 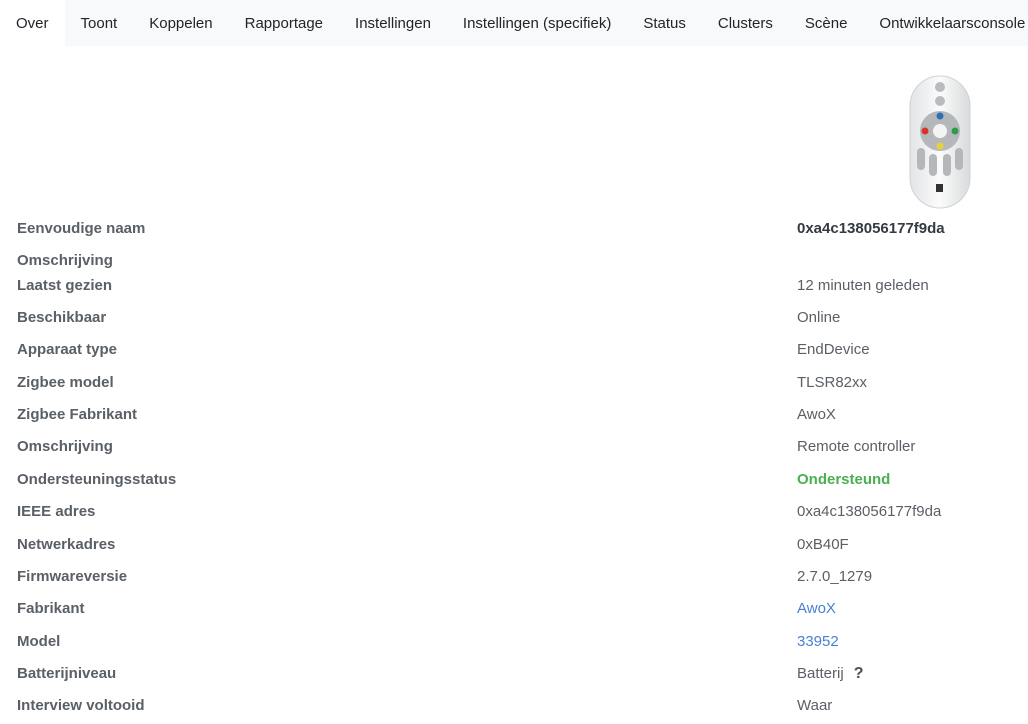 What do you see at coordinates (514, 706) in the screenshot?
I see `row-interview: Interview voltooid Waar` at bounding box center [514, 706].